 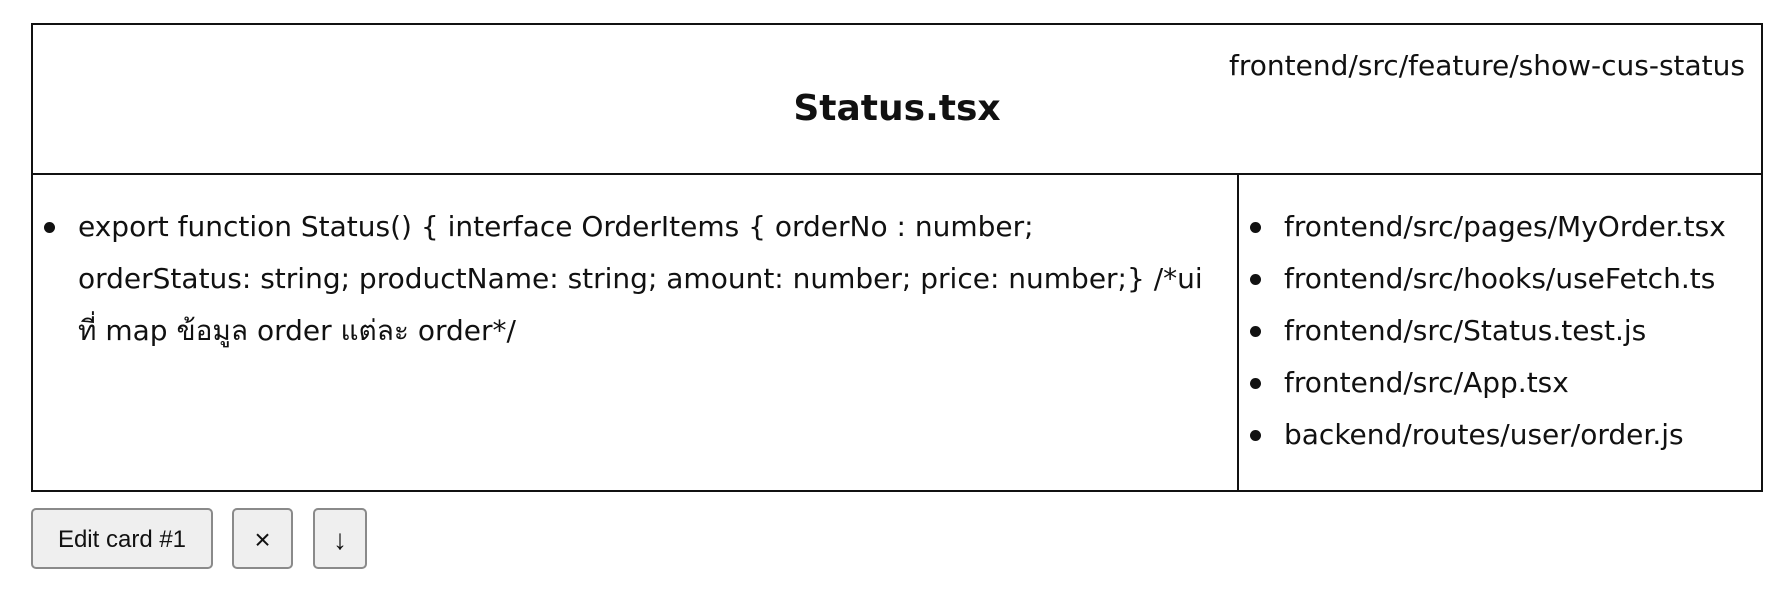 I want to click on related-file-item: frontend/src/pages/MyOrder.tsx, so click(x=1499, y=227).